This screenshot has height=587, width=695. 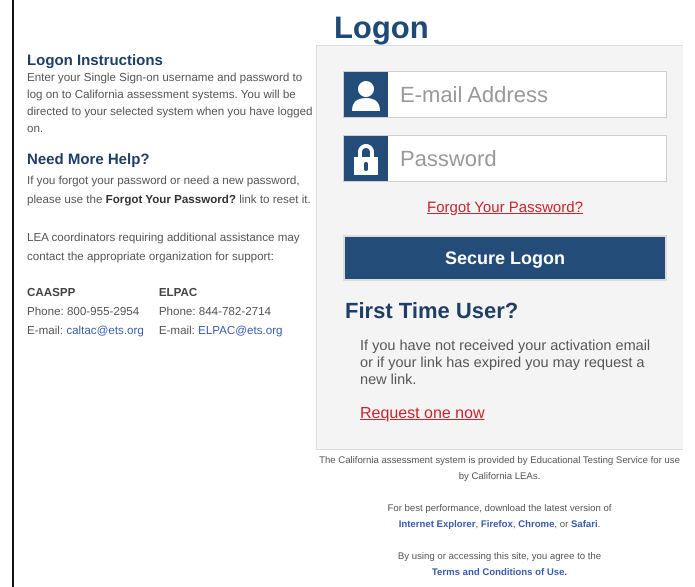 What do you see at coordinates (215, 312) in the screenshot?
I see `phone-number: Phone: 844-782-2714` at bounding box center [215, 312].